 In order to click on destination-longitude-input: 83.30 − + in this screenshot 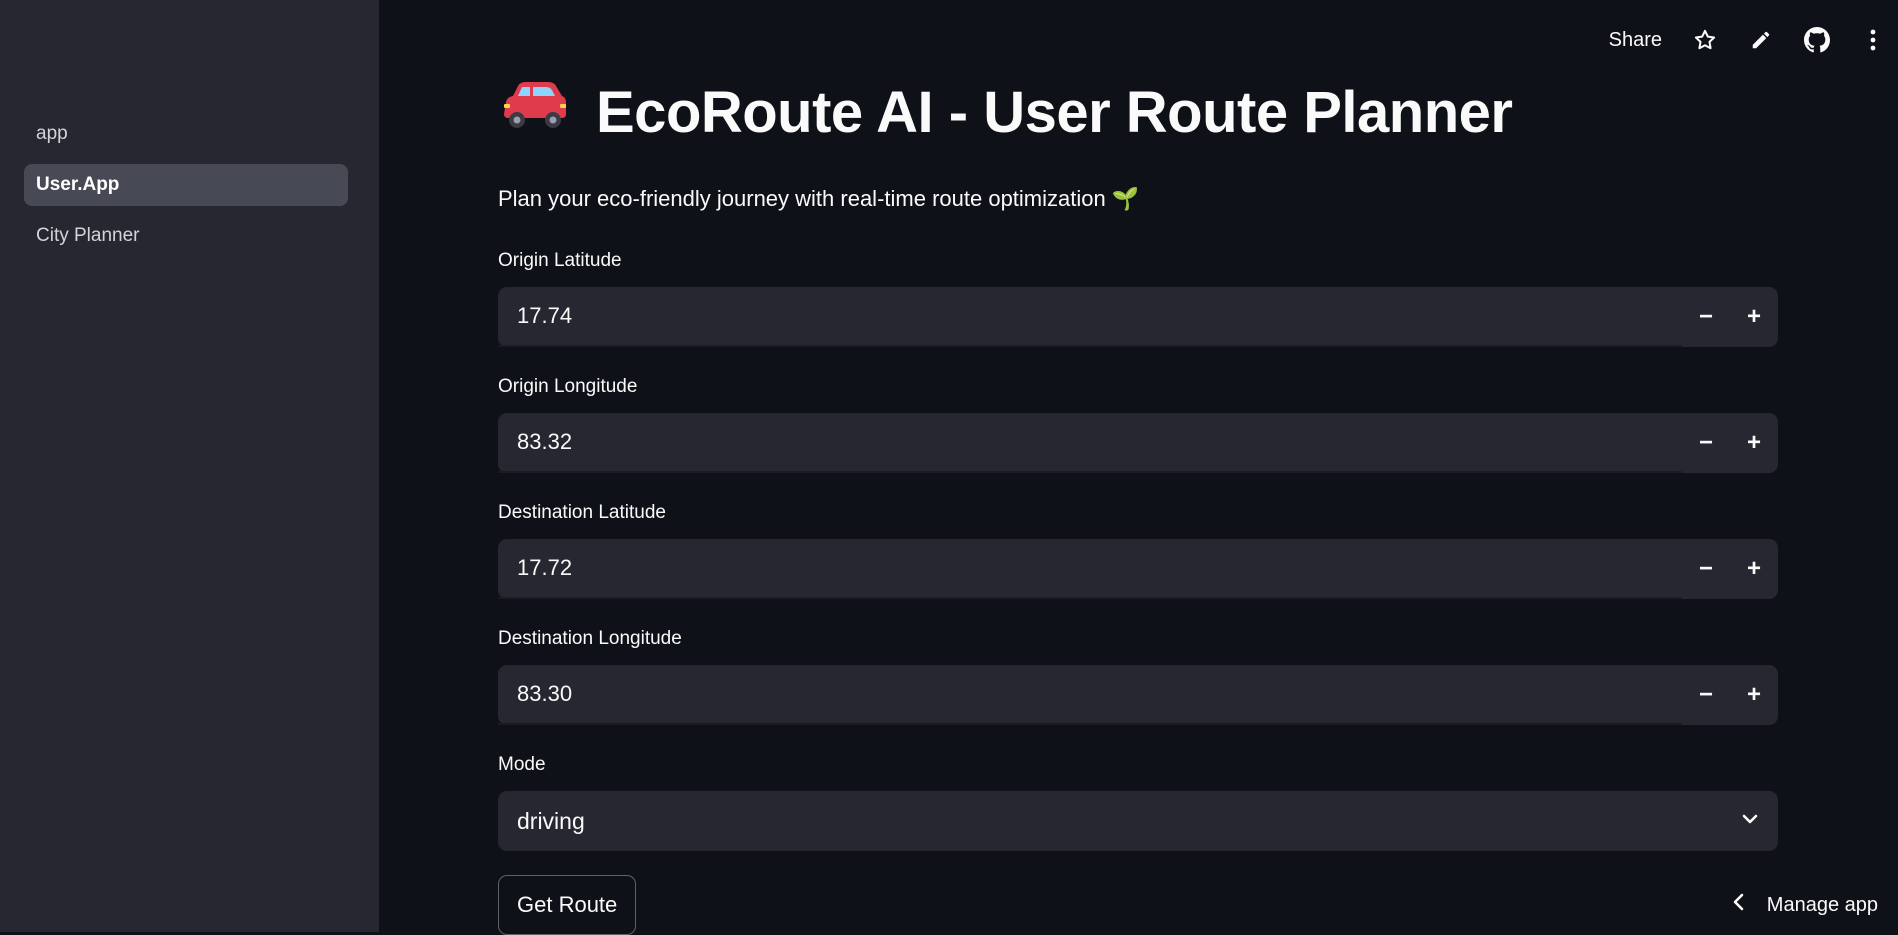, I will do `click(1138, 695)`.